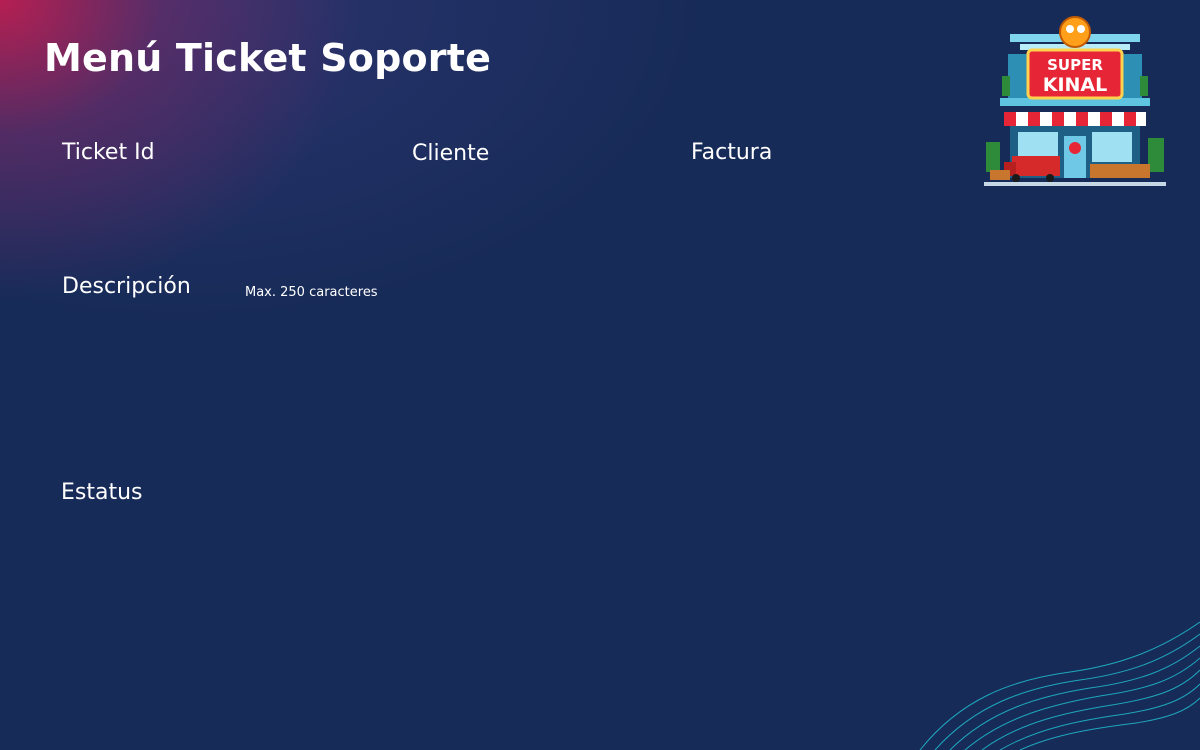  What do you see at coordinates (126, 286) in the screenshot?
I see `descripcion-label: Descripción` at bounding box center [126, 286].